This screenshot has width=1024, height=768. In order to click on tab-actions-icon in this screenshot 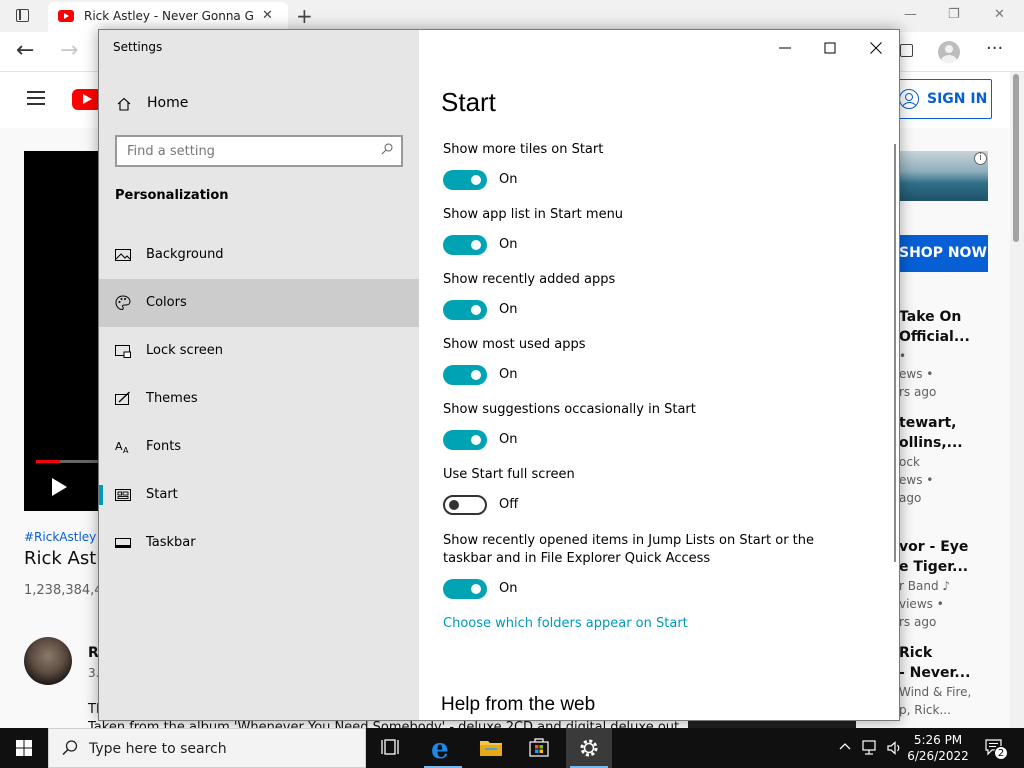, I will do `click(22, 16)`.